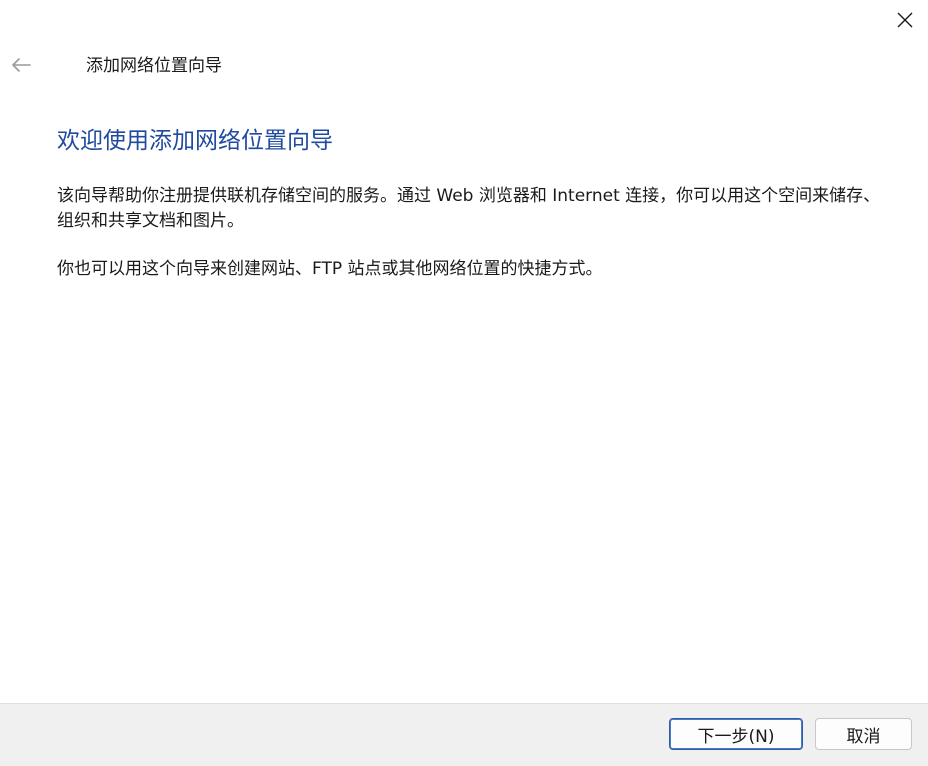  What do you see at coordinates (195, 141) in the screenshot?
I see `page-heading: 欢迎使用添加网络位置向导` at bounding box center [195, 141].